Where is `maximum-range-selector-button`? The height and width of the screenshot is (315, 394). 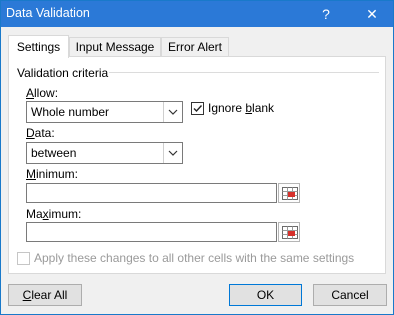 maximum-range-selector-button is located at coordinates (289, 232).